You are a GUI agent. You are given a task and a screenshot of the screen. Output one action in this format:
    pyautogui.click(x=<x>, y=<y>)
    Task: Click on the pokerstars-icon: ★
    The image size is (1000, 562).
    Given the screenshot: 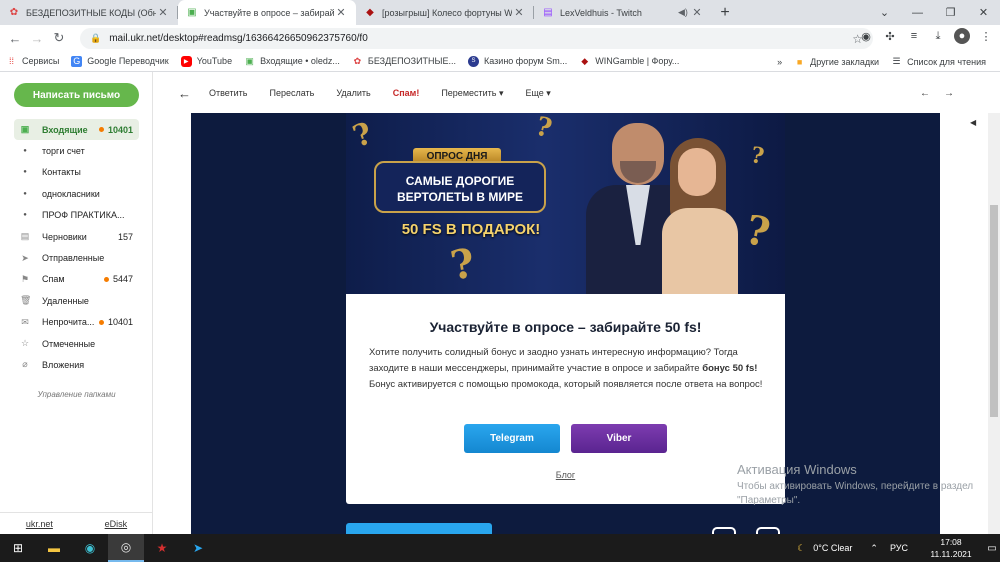 What is the action you would take?
    pyautogui.click(x=162, y=548)
    